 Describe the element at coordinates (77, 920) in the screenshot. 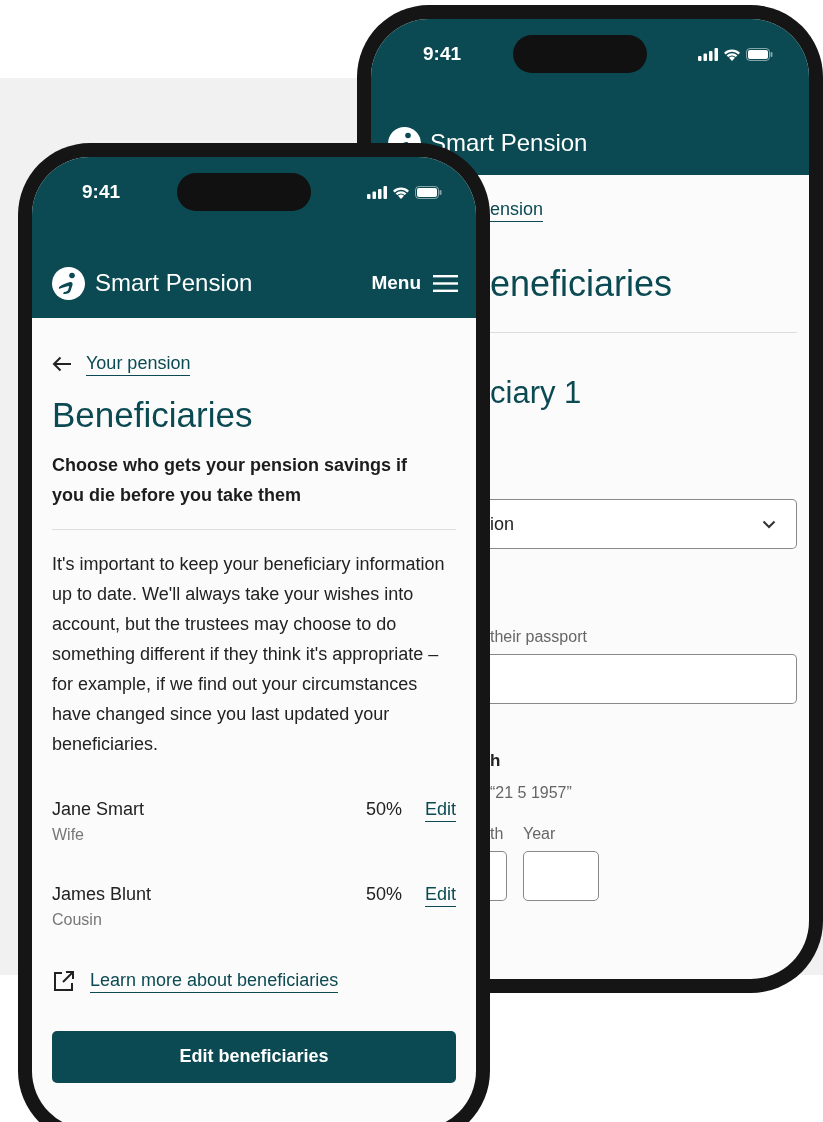

I see `beneficiary-relation: Cousin` at that location.